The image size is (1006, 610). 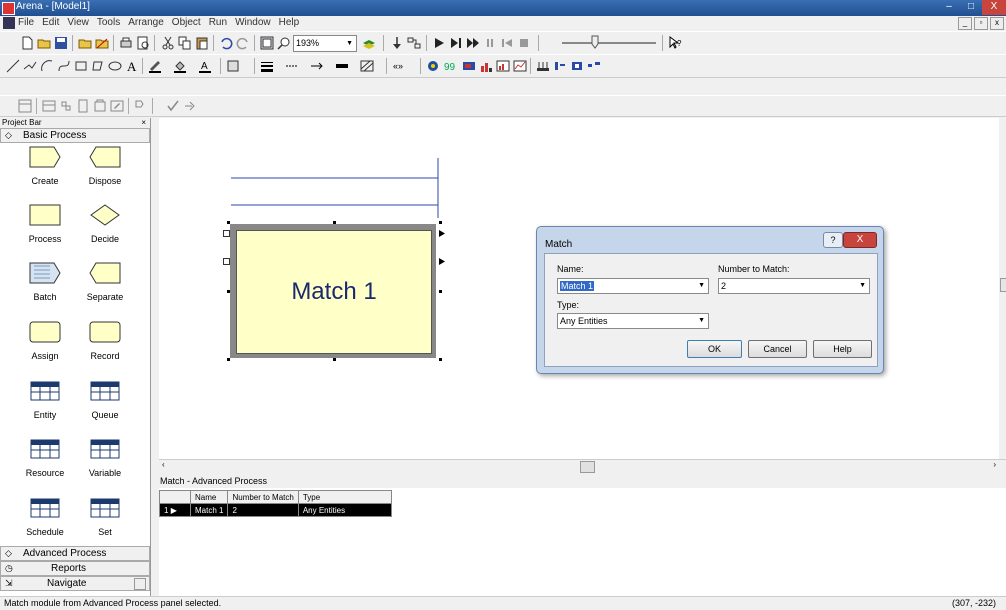 What do you see at coordinates (439, 43) in the screenshot?
I see `run-icon` at bounding box center [439, 43].